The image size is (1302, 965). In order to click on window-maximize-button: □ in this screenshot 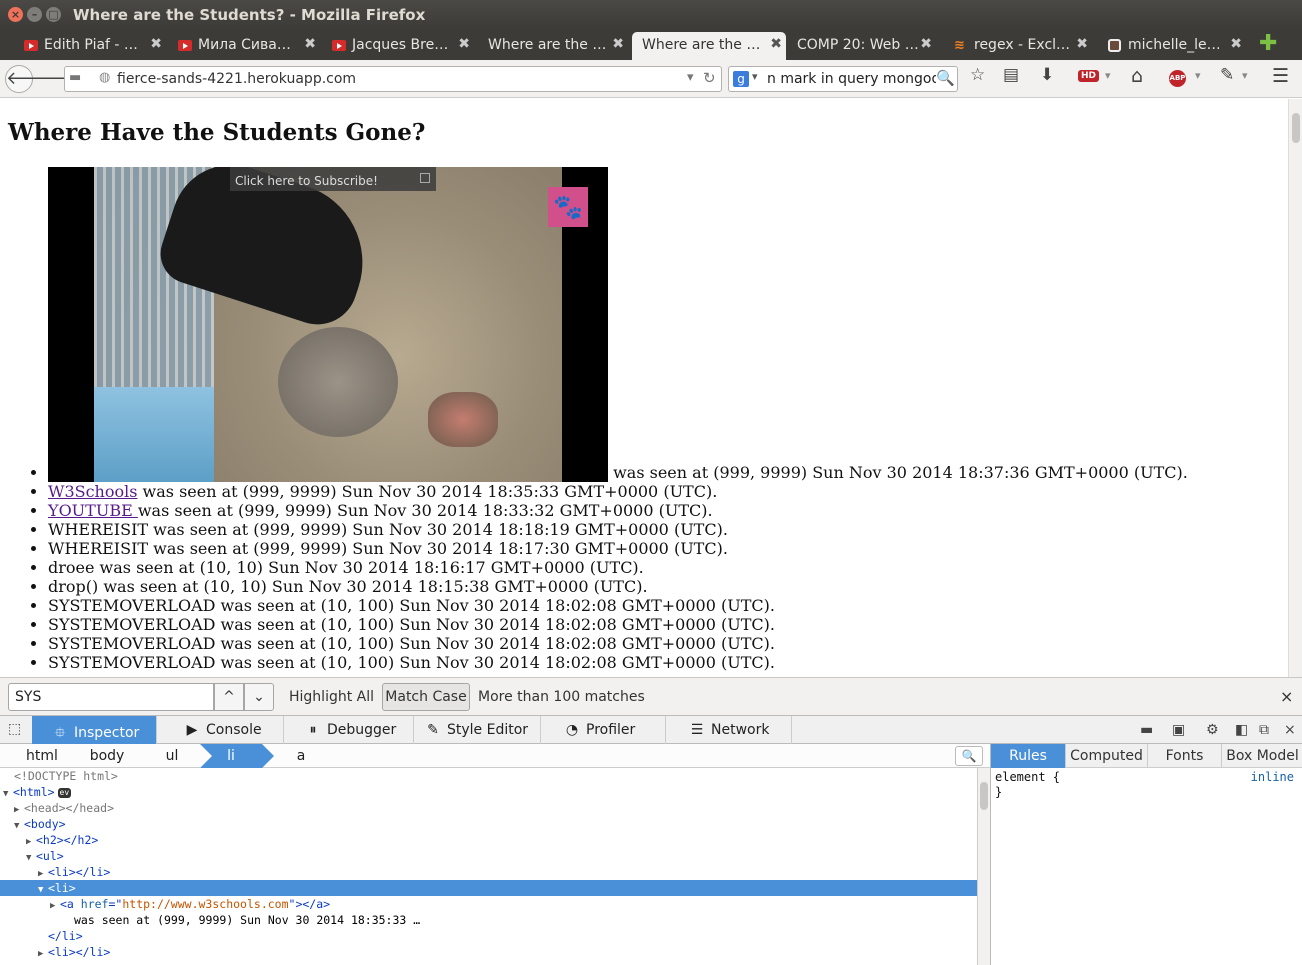, I will do `click(53, 14)`.